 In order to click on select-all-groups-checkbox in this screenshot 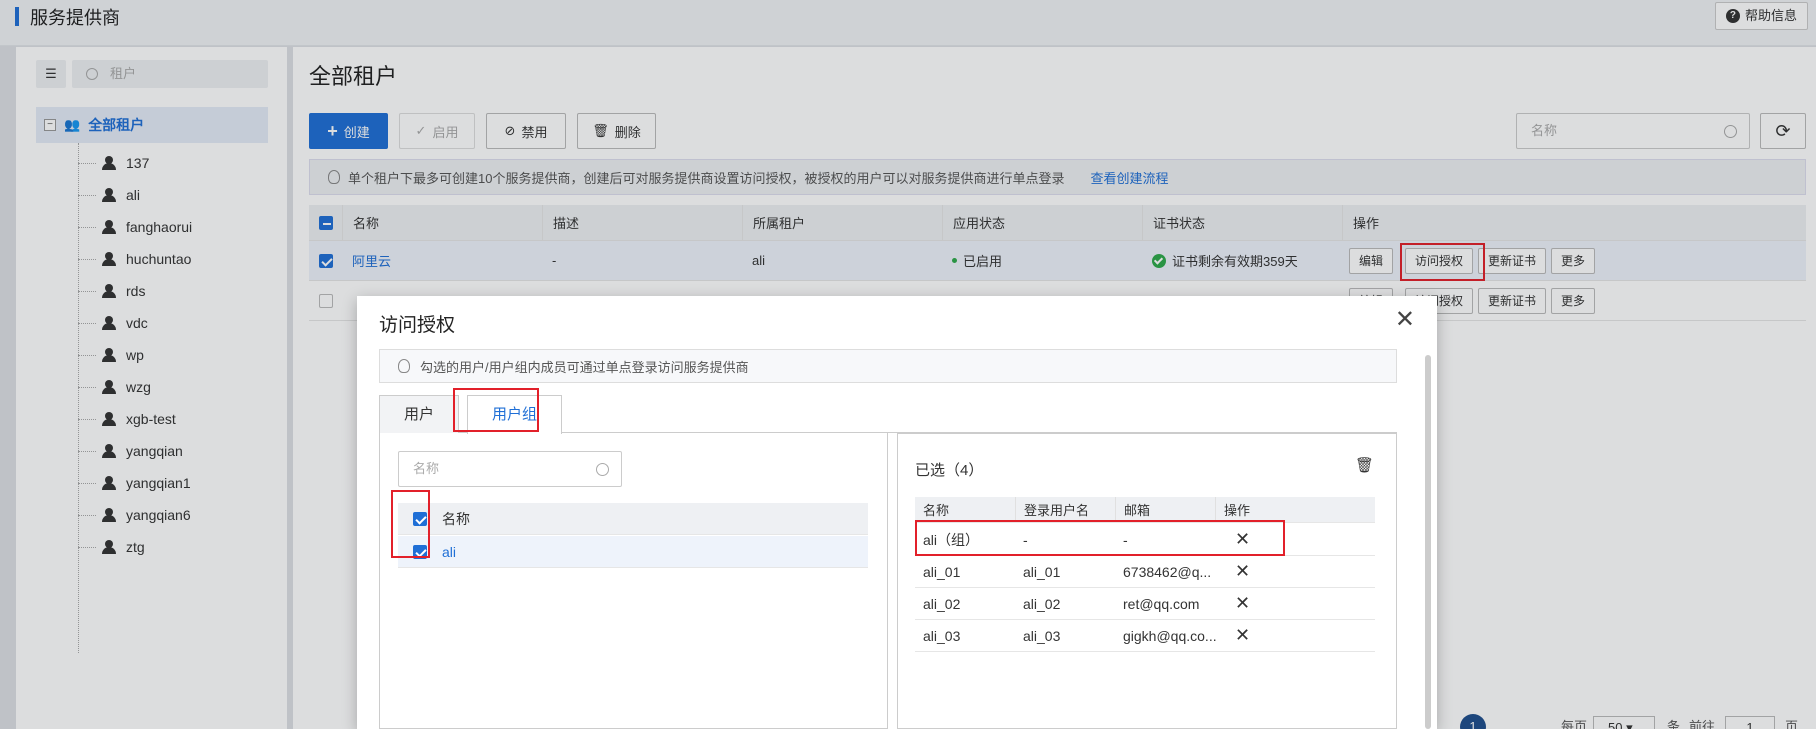, I will do `click(420, 518)`.